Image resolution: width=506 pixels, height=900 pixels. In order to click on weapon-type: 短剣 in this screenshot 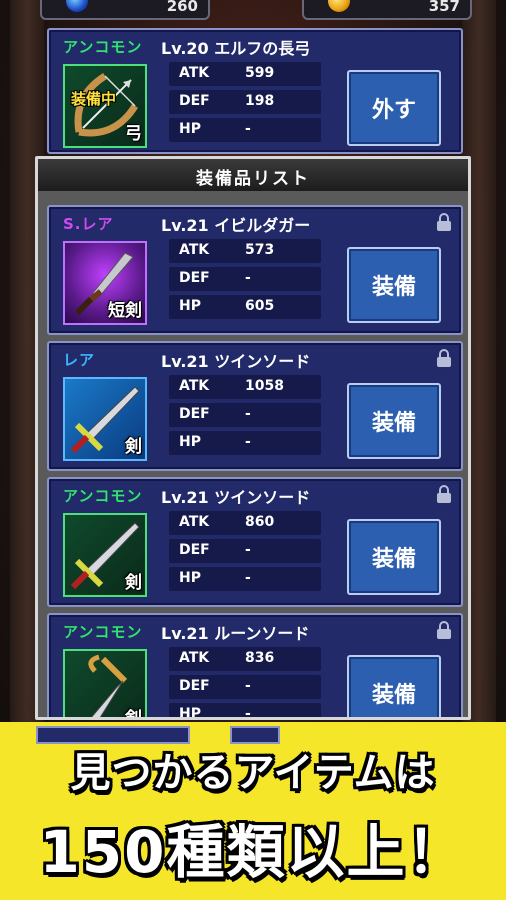, I will do `click(125, 311)`.